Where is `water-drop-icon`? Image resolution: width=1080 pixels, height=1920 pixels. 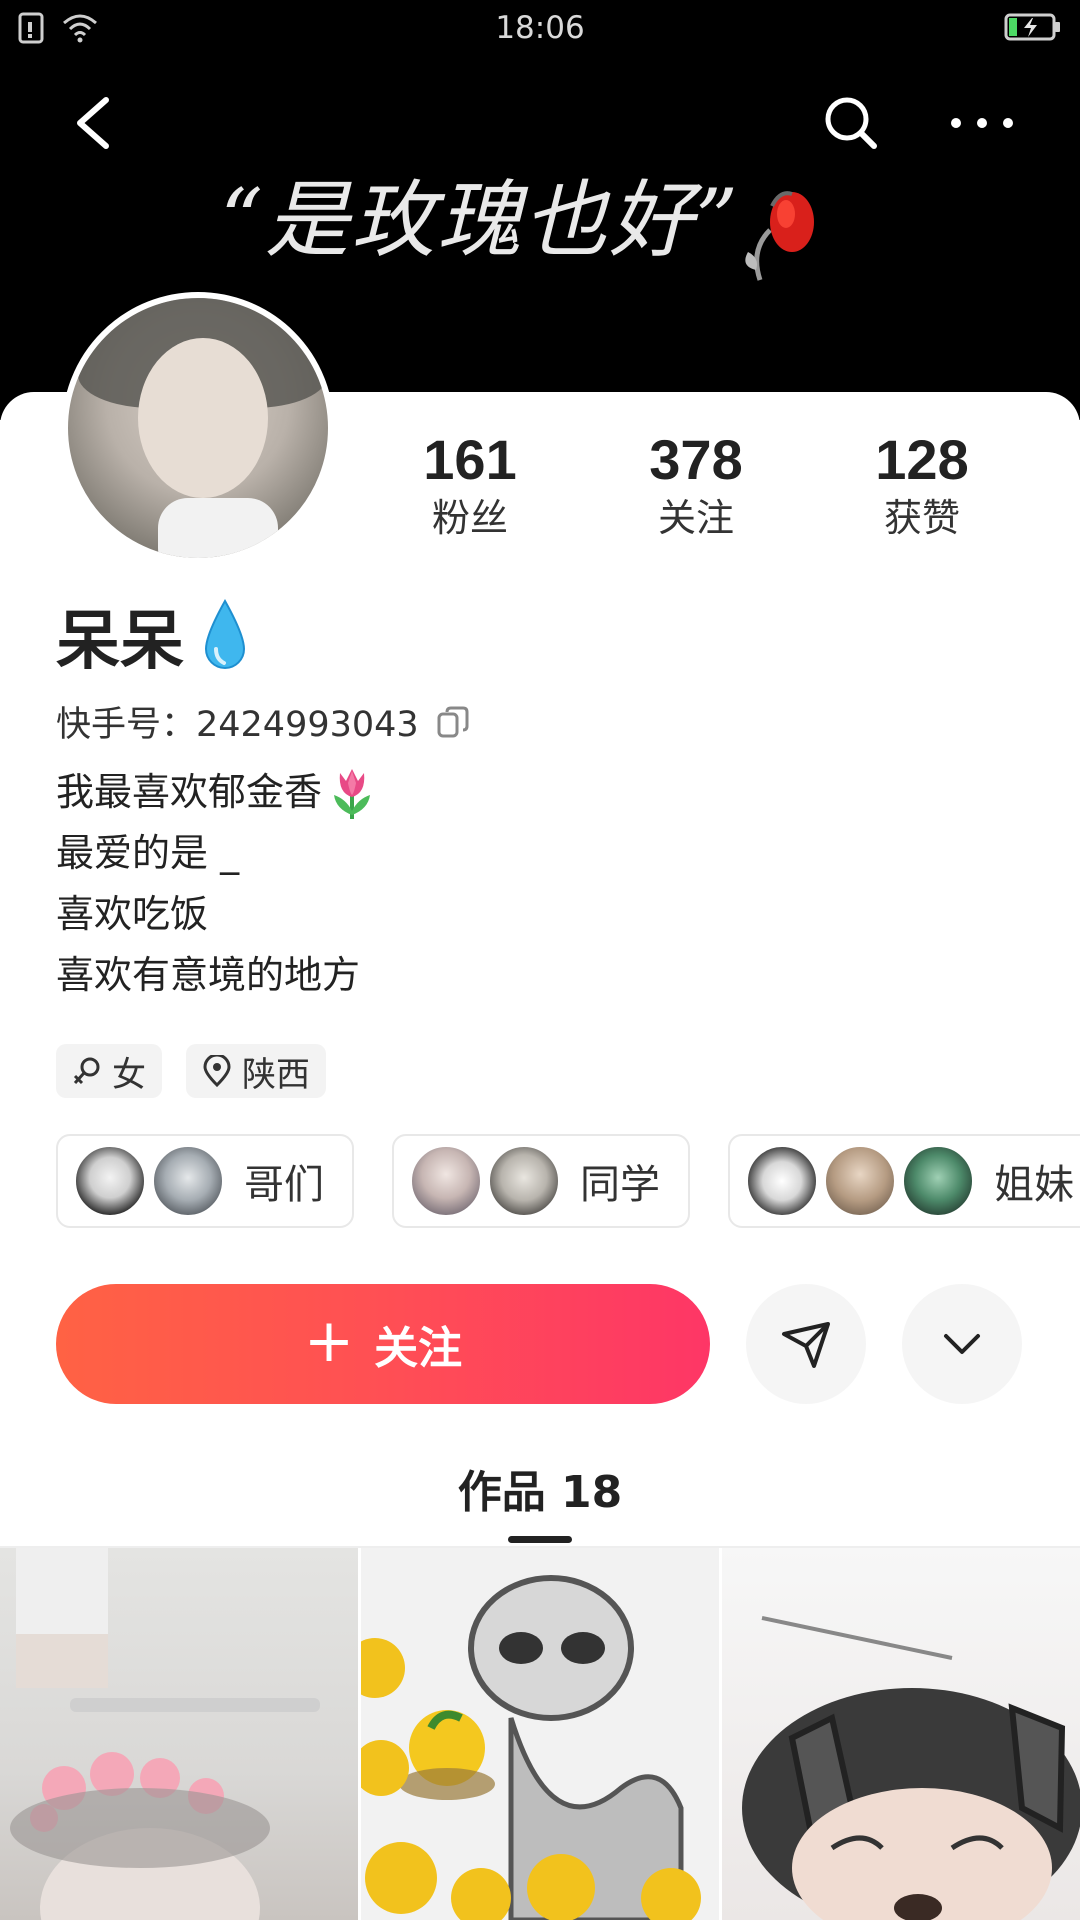
water-drop-icon is located at coordinates (225, 633).